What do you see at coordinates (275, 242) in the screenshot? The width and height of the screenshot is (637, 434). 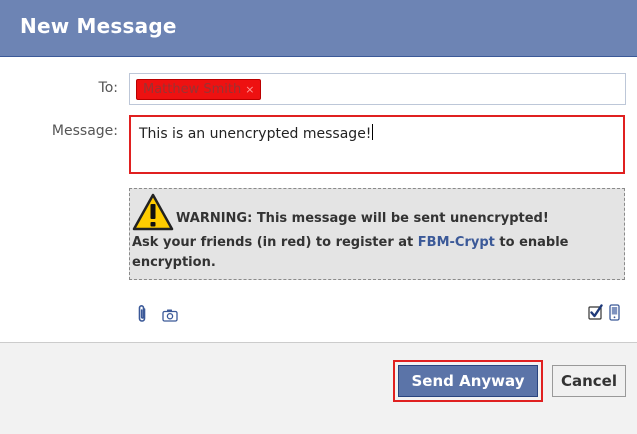 I see `warning-text-before-link: Ask your friends (in red) to register at` at bounding box center [275, 242].